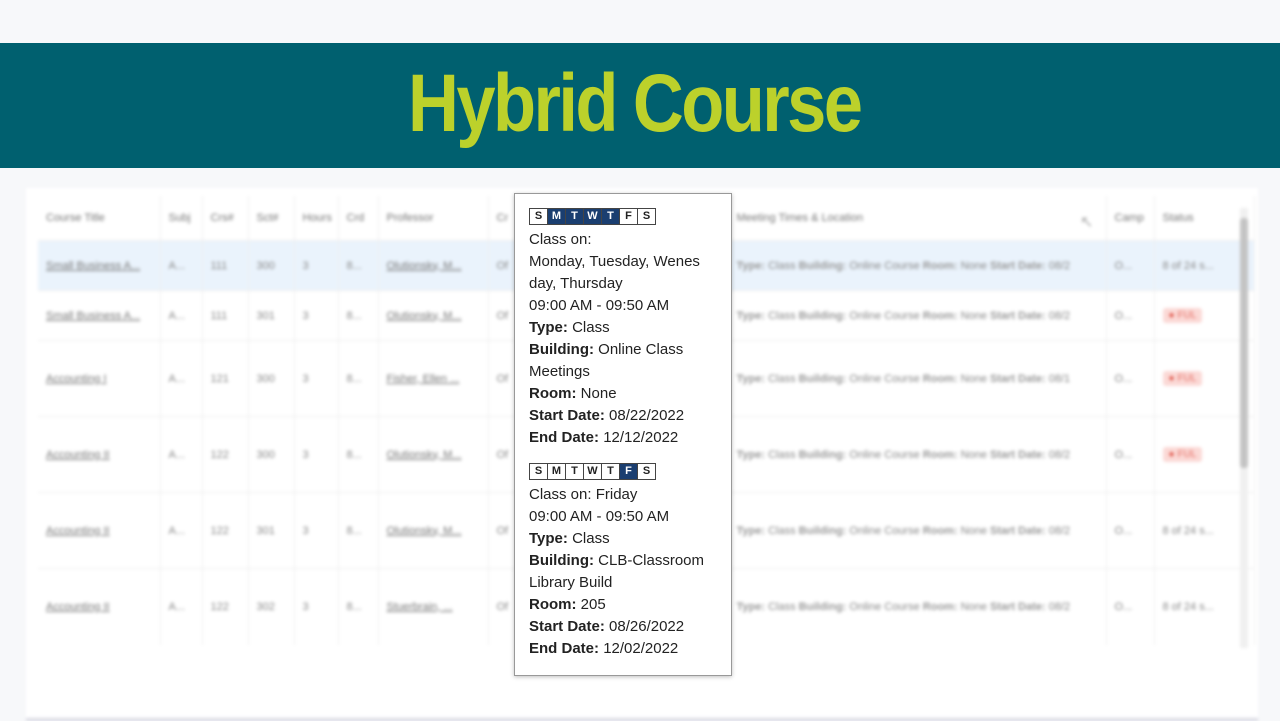 This screenshot has height=721, width=1280. What do you see at coordinates (630, 328) in the screenshot?
I see `meeting-type: Type: Class` at bounding box center [630, 328].